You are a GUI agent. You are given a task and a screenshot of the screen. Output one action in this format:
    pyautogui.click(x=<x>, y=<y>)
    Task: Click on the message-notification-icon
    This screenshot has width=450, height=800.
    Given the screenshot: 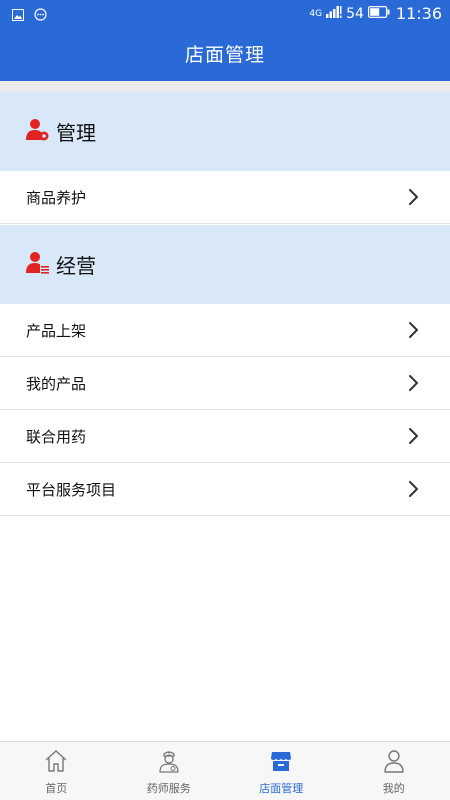 What is the action you would take?
    pyautogui.click(x=40, y=15)
    